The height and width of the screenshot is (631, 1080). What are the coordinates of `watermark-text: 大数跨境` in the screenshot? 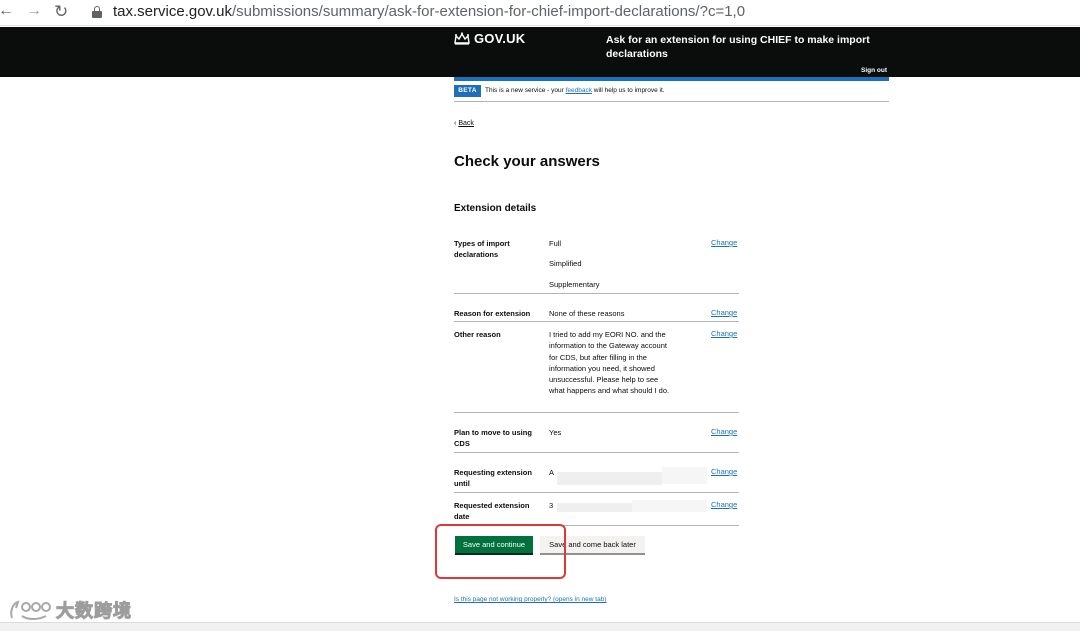 It's located at (94, 611).